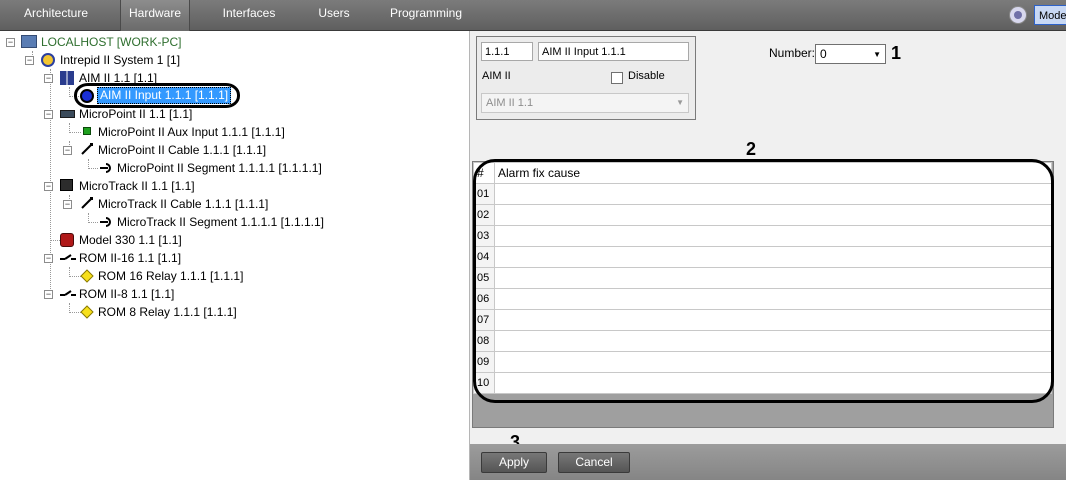 The height and width of the screenshot is (480, 1066). Describe the element at coordinates (768, 462) in the screenshot. I see `footer-button-bar: Apply Cancel` at that location.